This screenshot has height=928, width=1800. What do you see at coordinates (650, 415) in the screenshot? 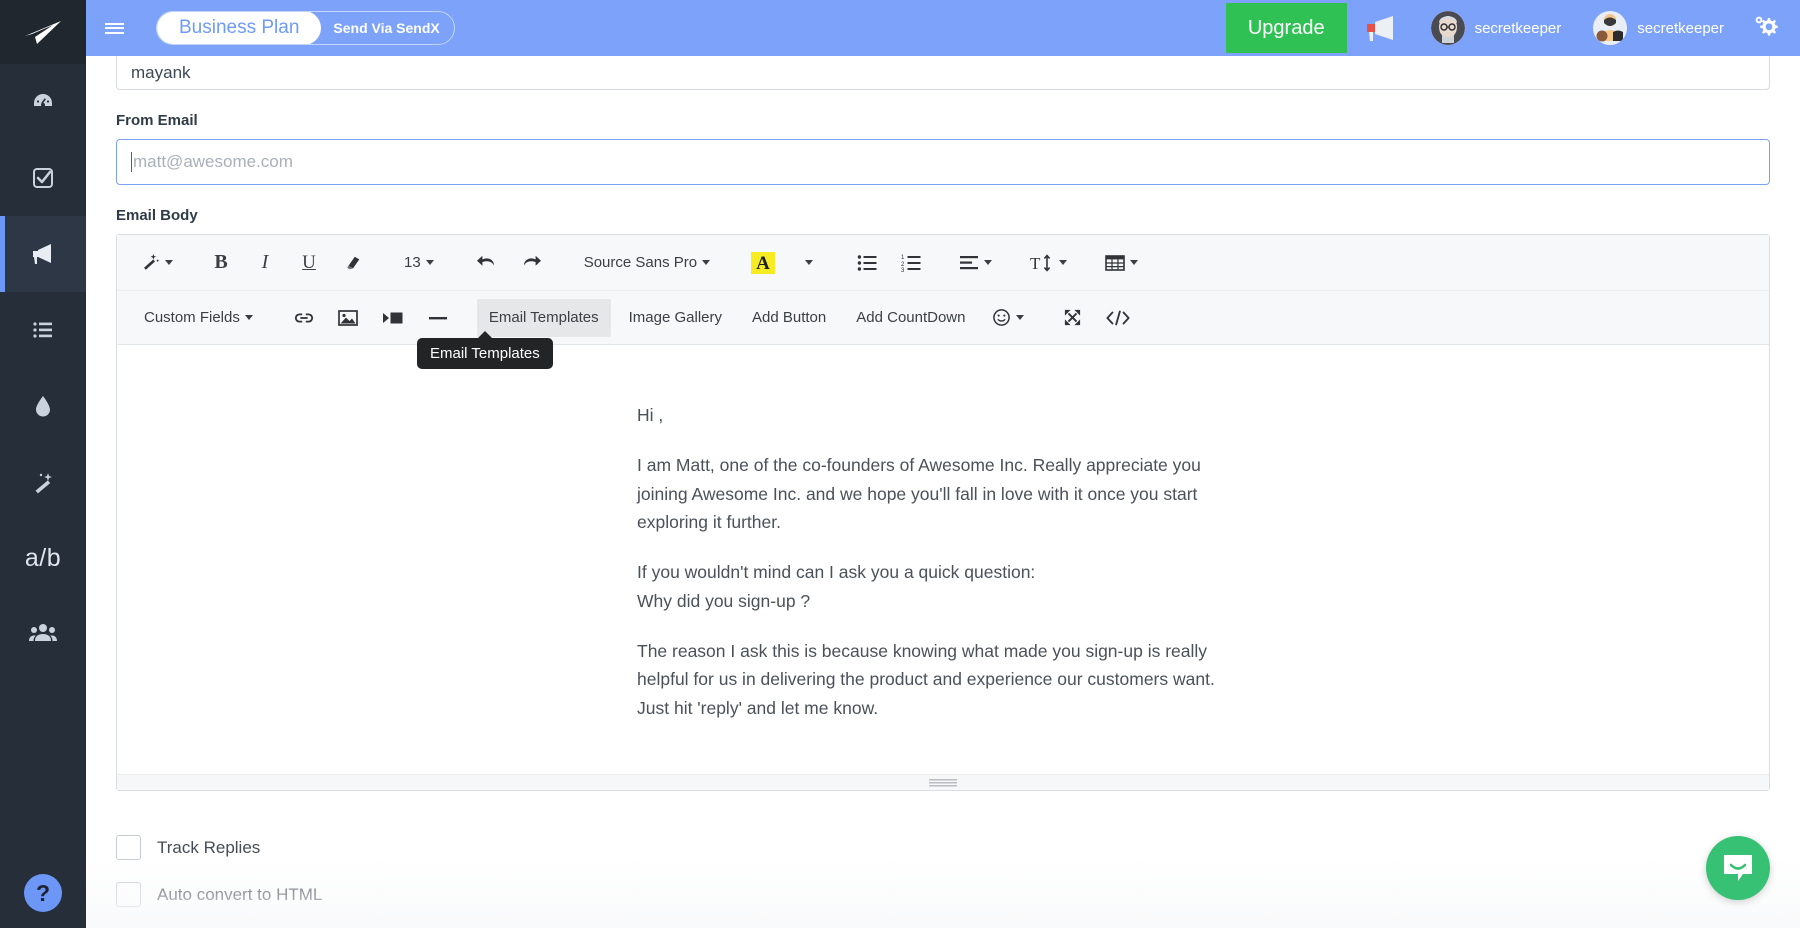
I see `email-paragraph: Hi ,` at bounding box center [650, 415].